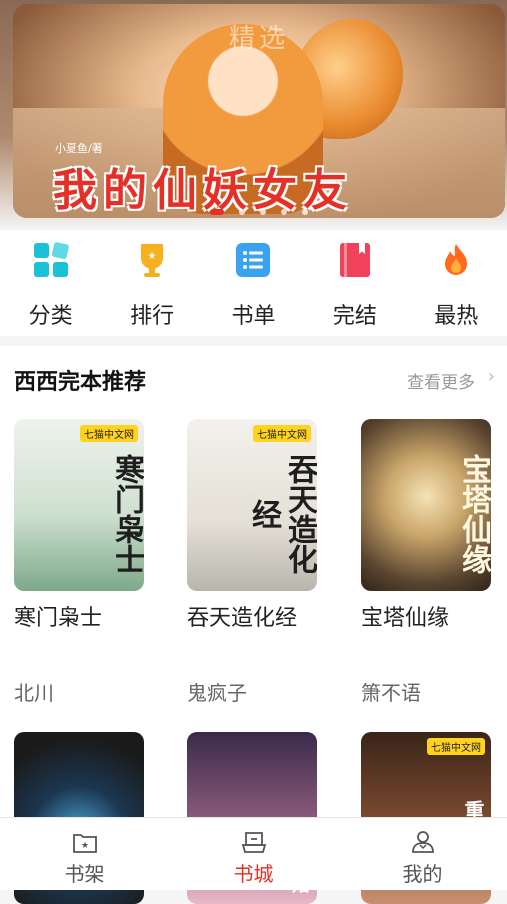 The image size is (507, 904). What do you see at coordinates (473, 514) in the screenshot?
I see `cover-title: 宝塔仙缘` at bounding box center [473, 514].